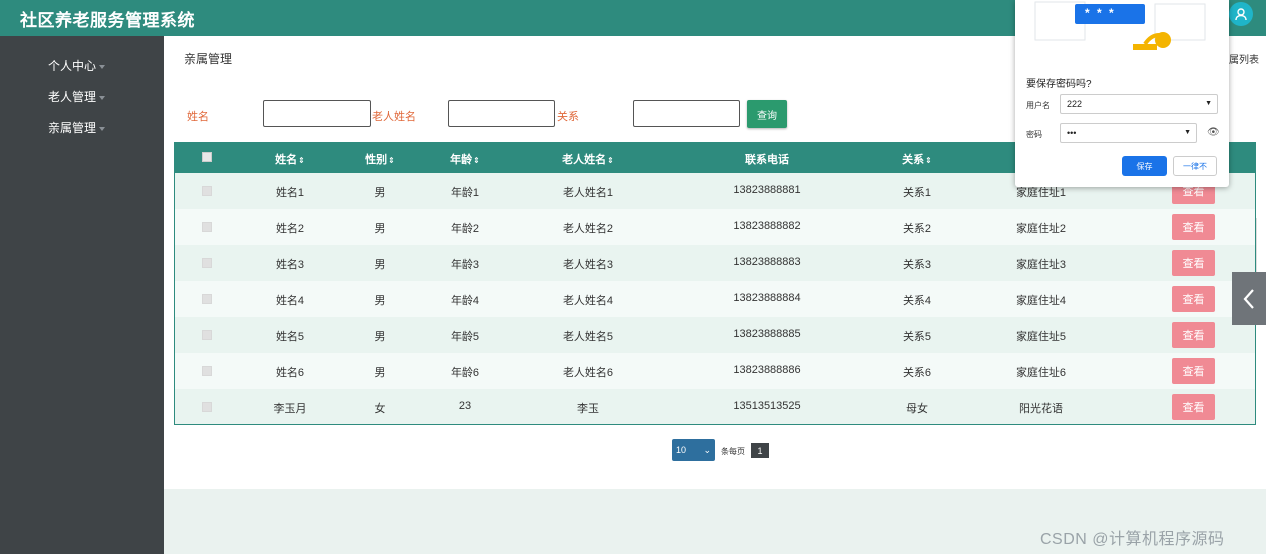 This screenshot has height=554, width=1266. What do you see at coordinates (760, 450) in the screenshot?
I see `page-number-button: 1` at bounding box center [760, 450].